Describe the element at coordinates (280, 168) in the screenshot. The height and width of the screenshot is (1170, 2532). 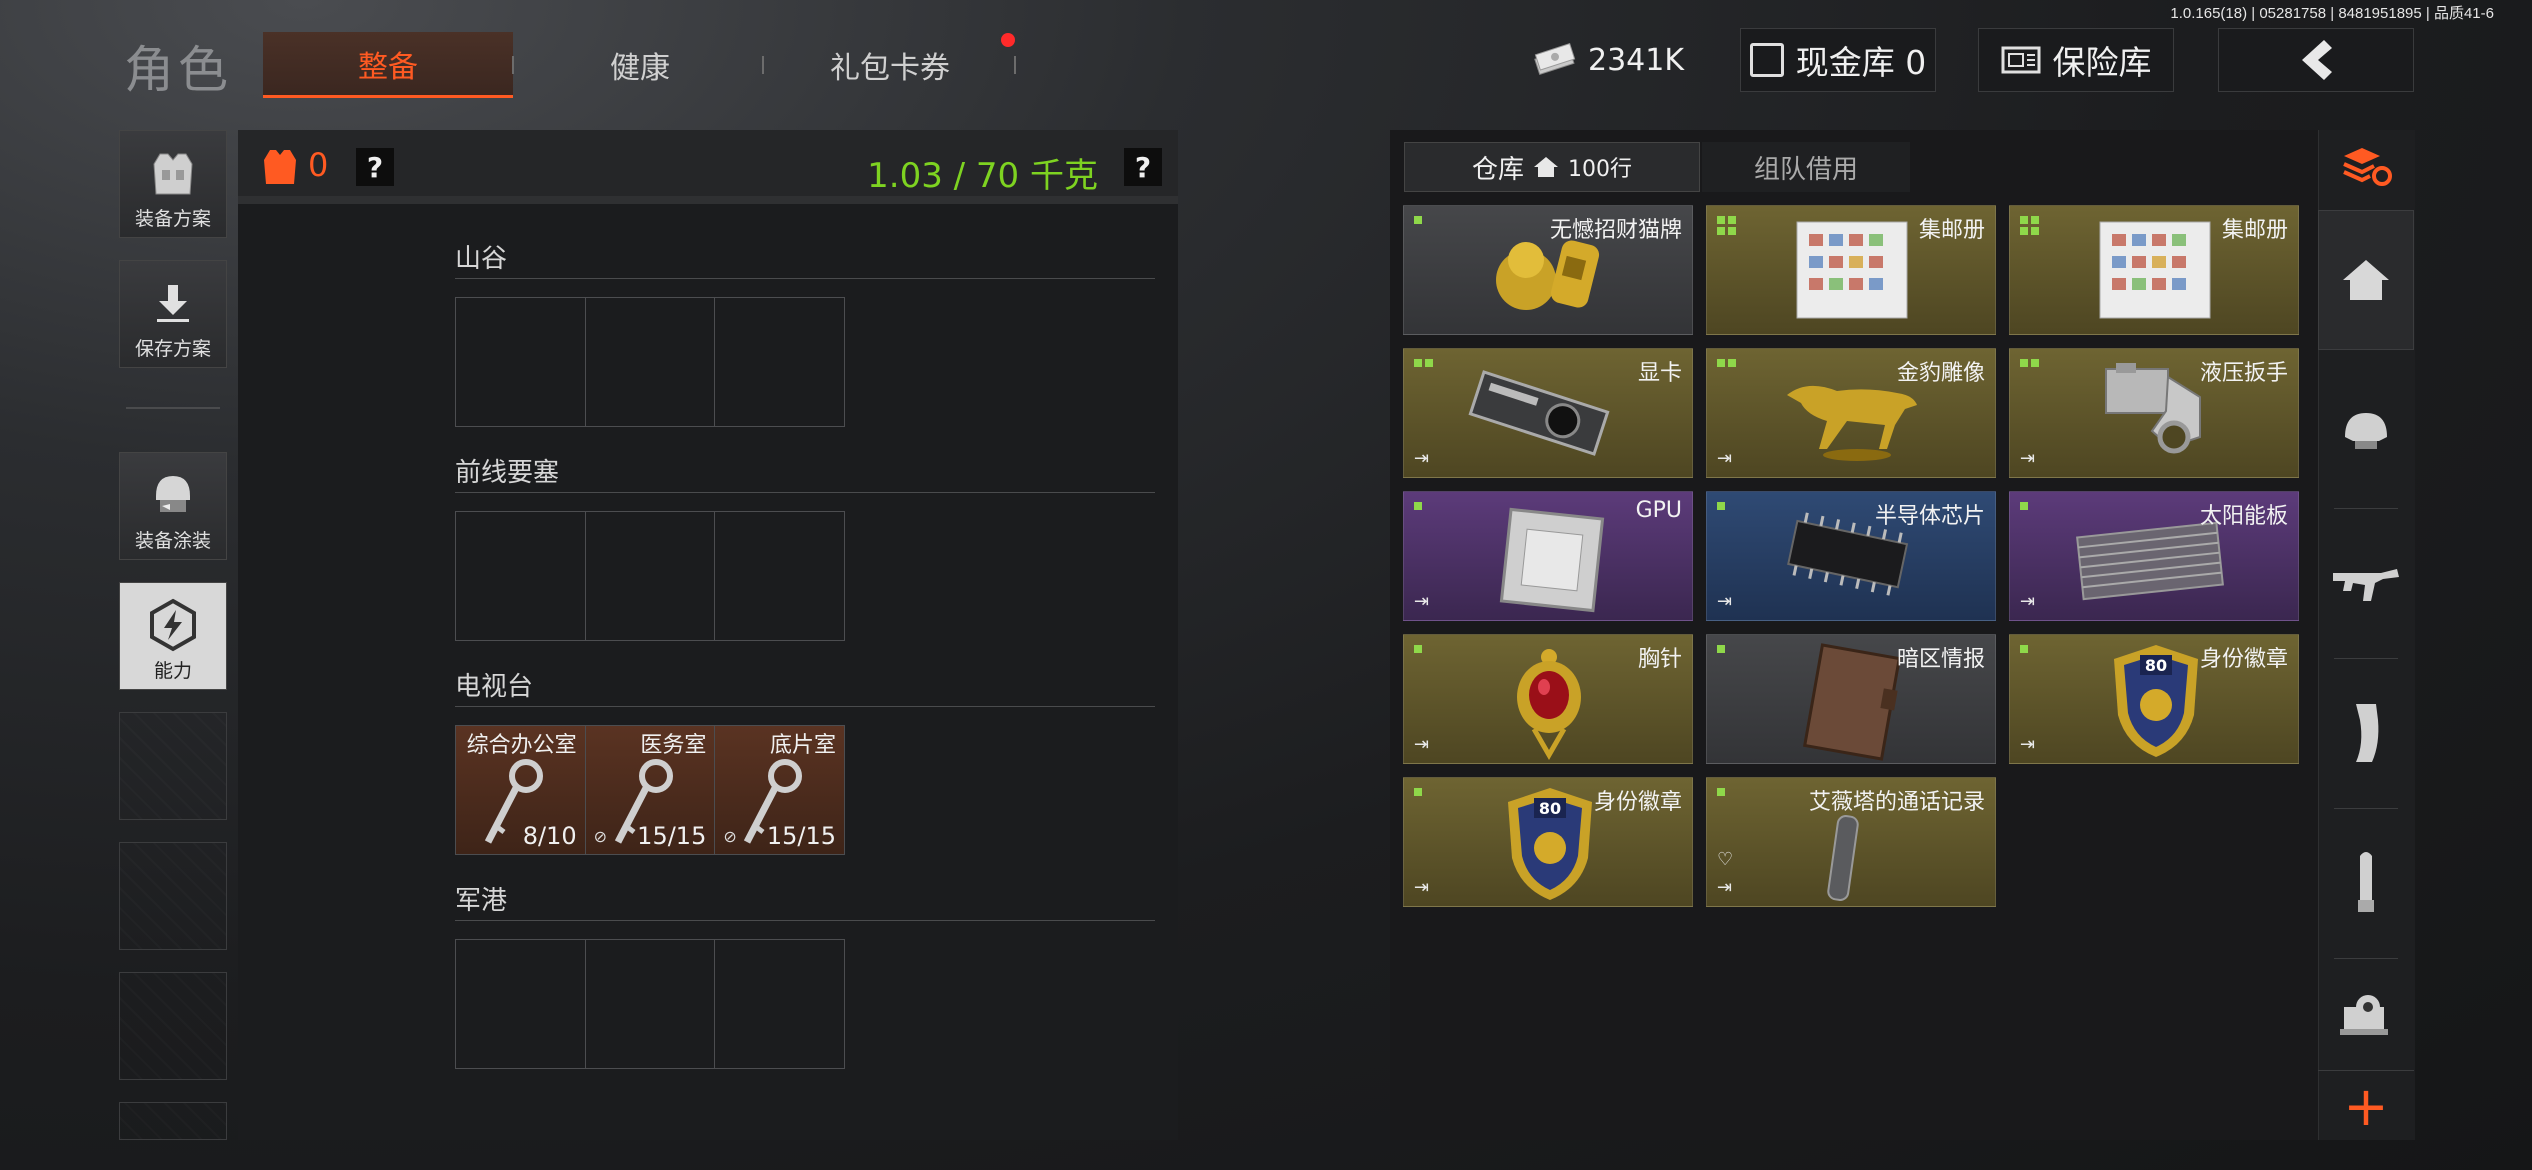
I see `armor-icon` at that location.